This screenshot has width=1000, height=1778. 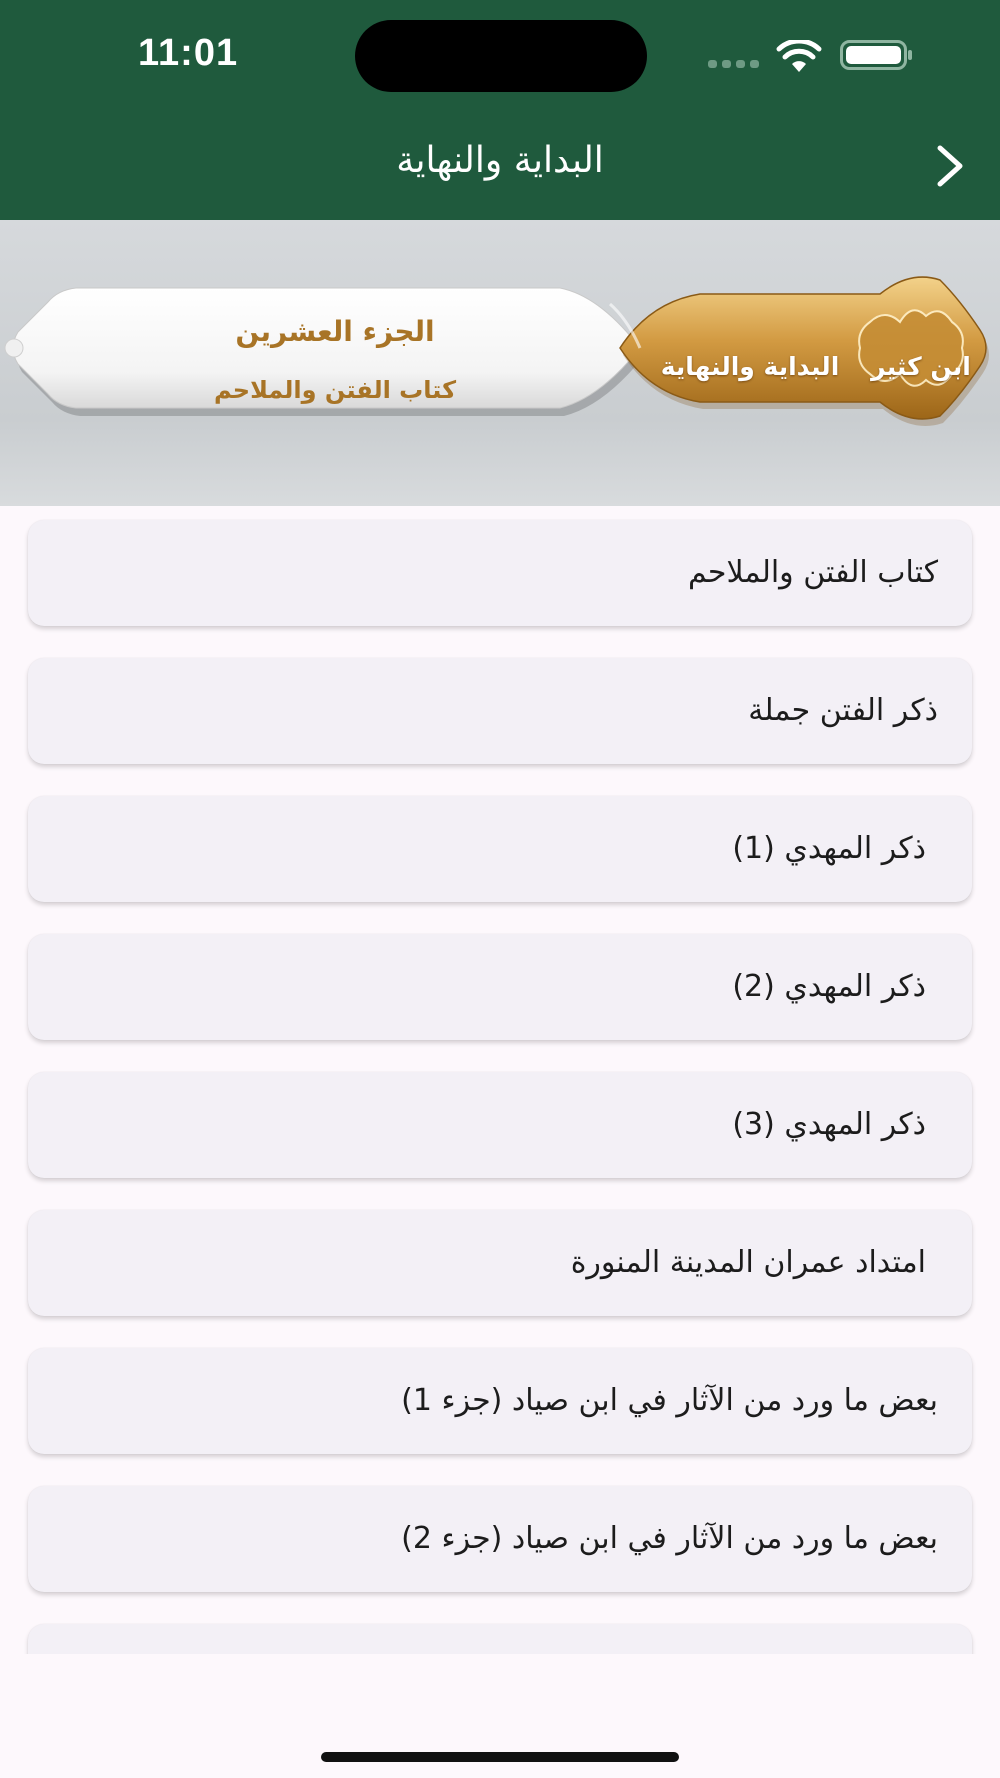 I want to click on volume-subtitle: كتاب الفتن والملاحم, so click(x=335, y=390).